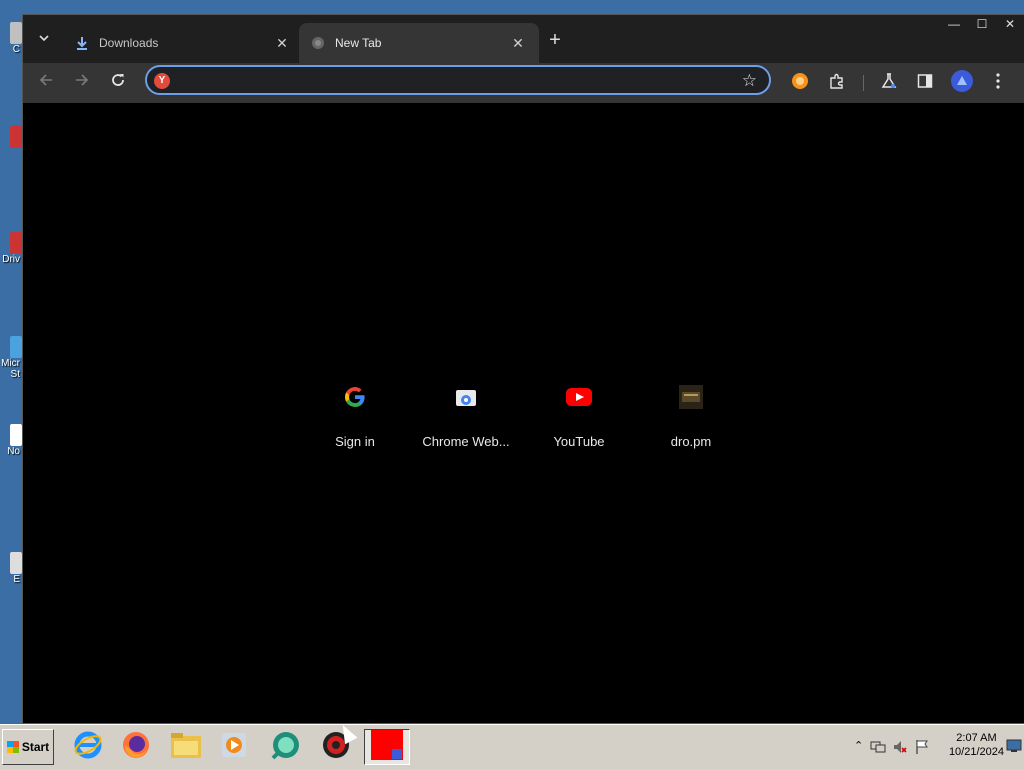 This screenshot has width=1024, height=769. I want to click on flask-icon, so click(889, 83).